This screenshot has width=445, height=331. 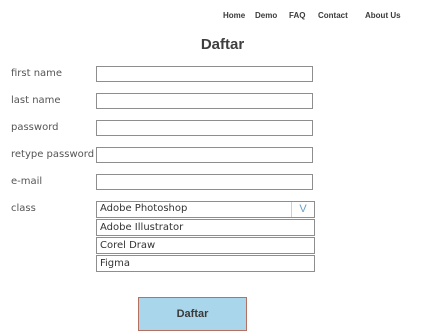 What do you see at coordinates (204, 128) in the screenshot?
I see `password-input` at bounding box center [204, 128].